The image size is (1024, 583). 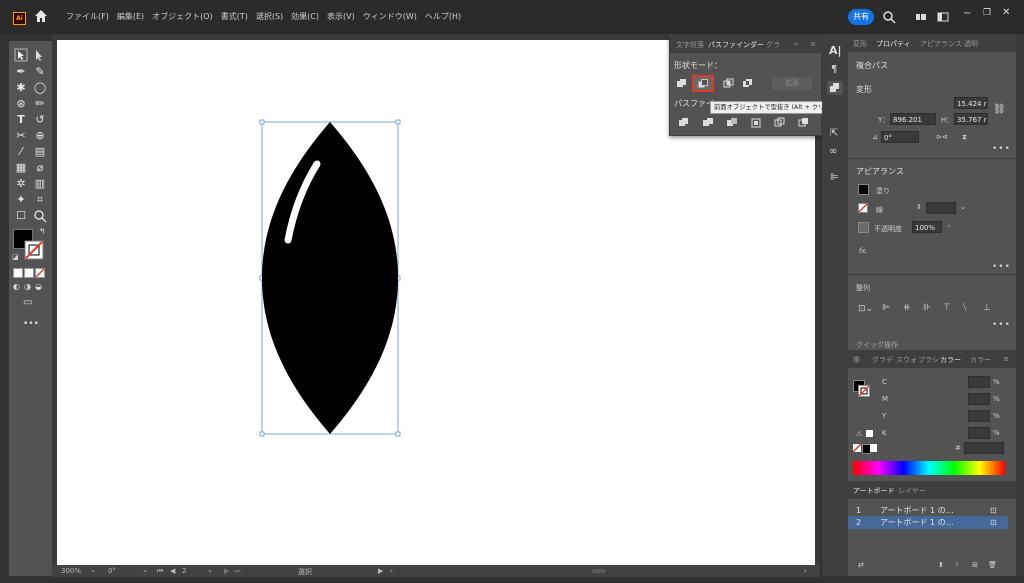 I want to click on menu-type: 書式(T), so click(x=234, y=16).